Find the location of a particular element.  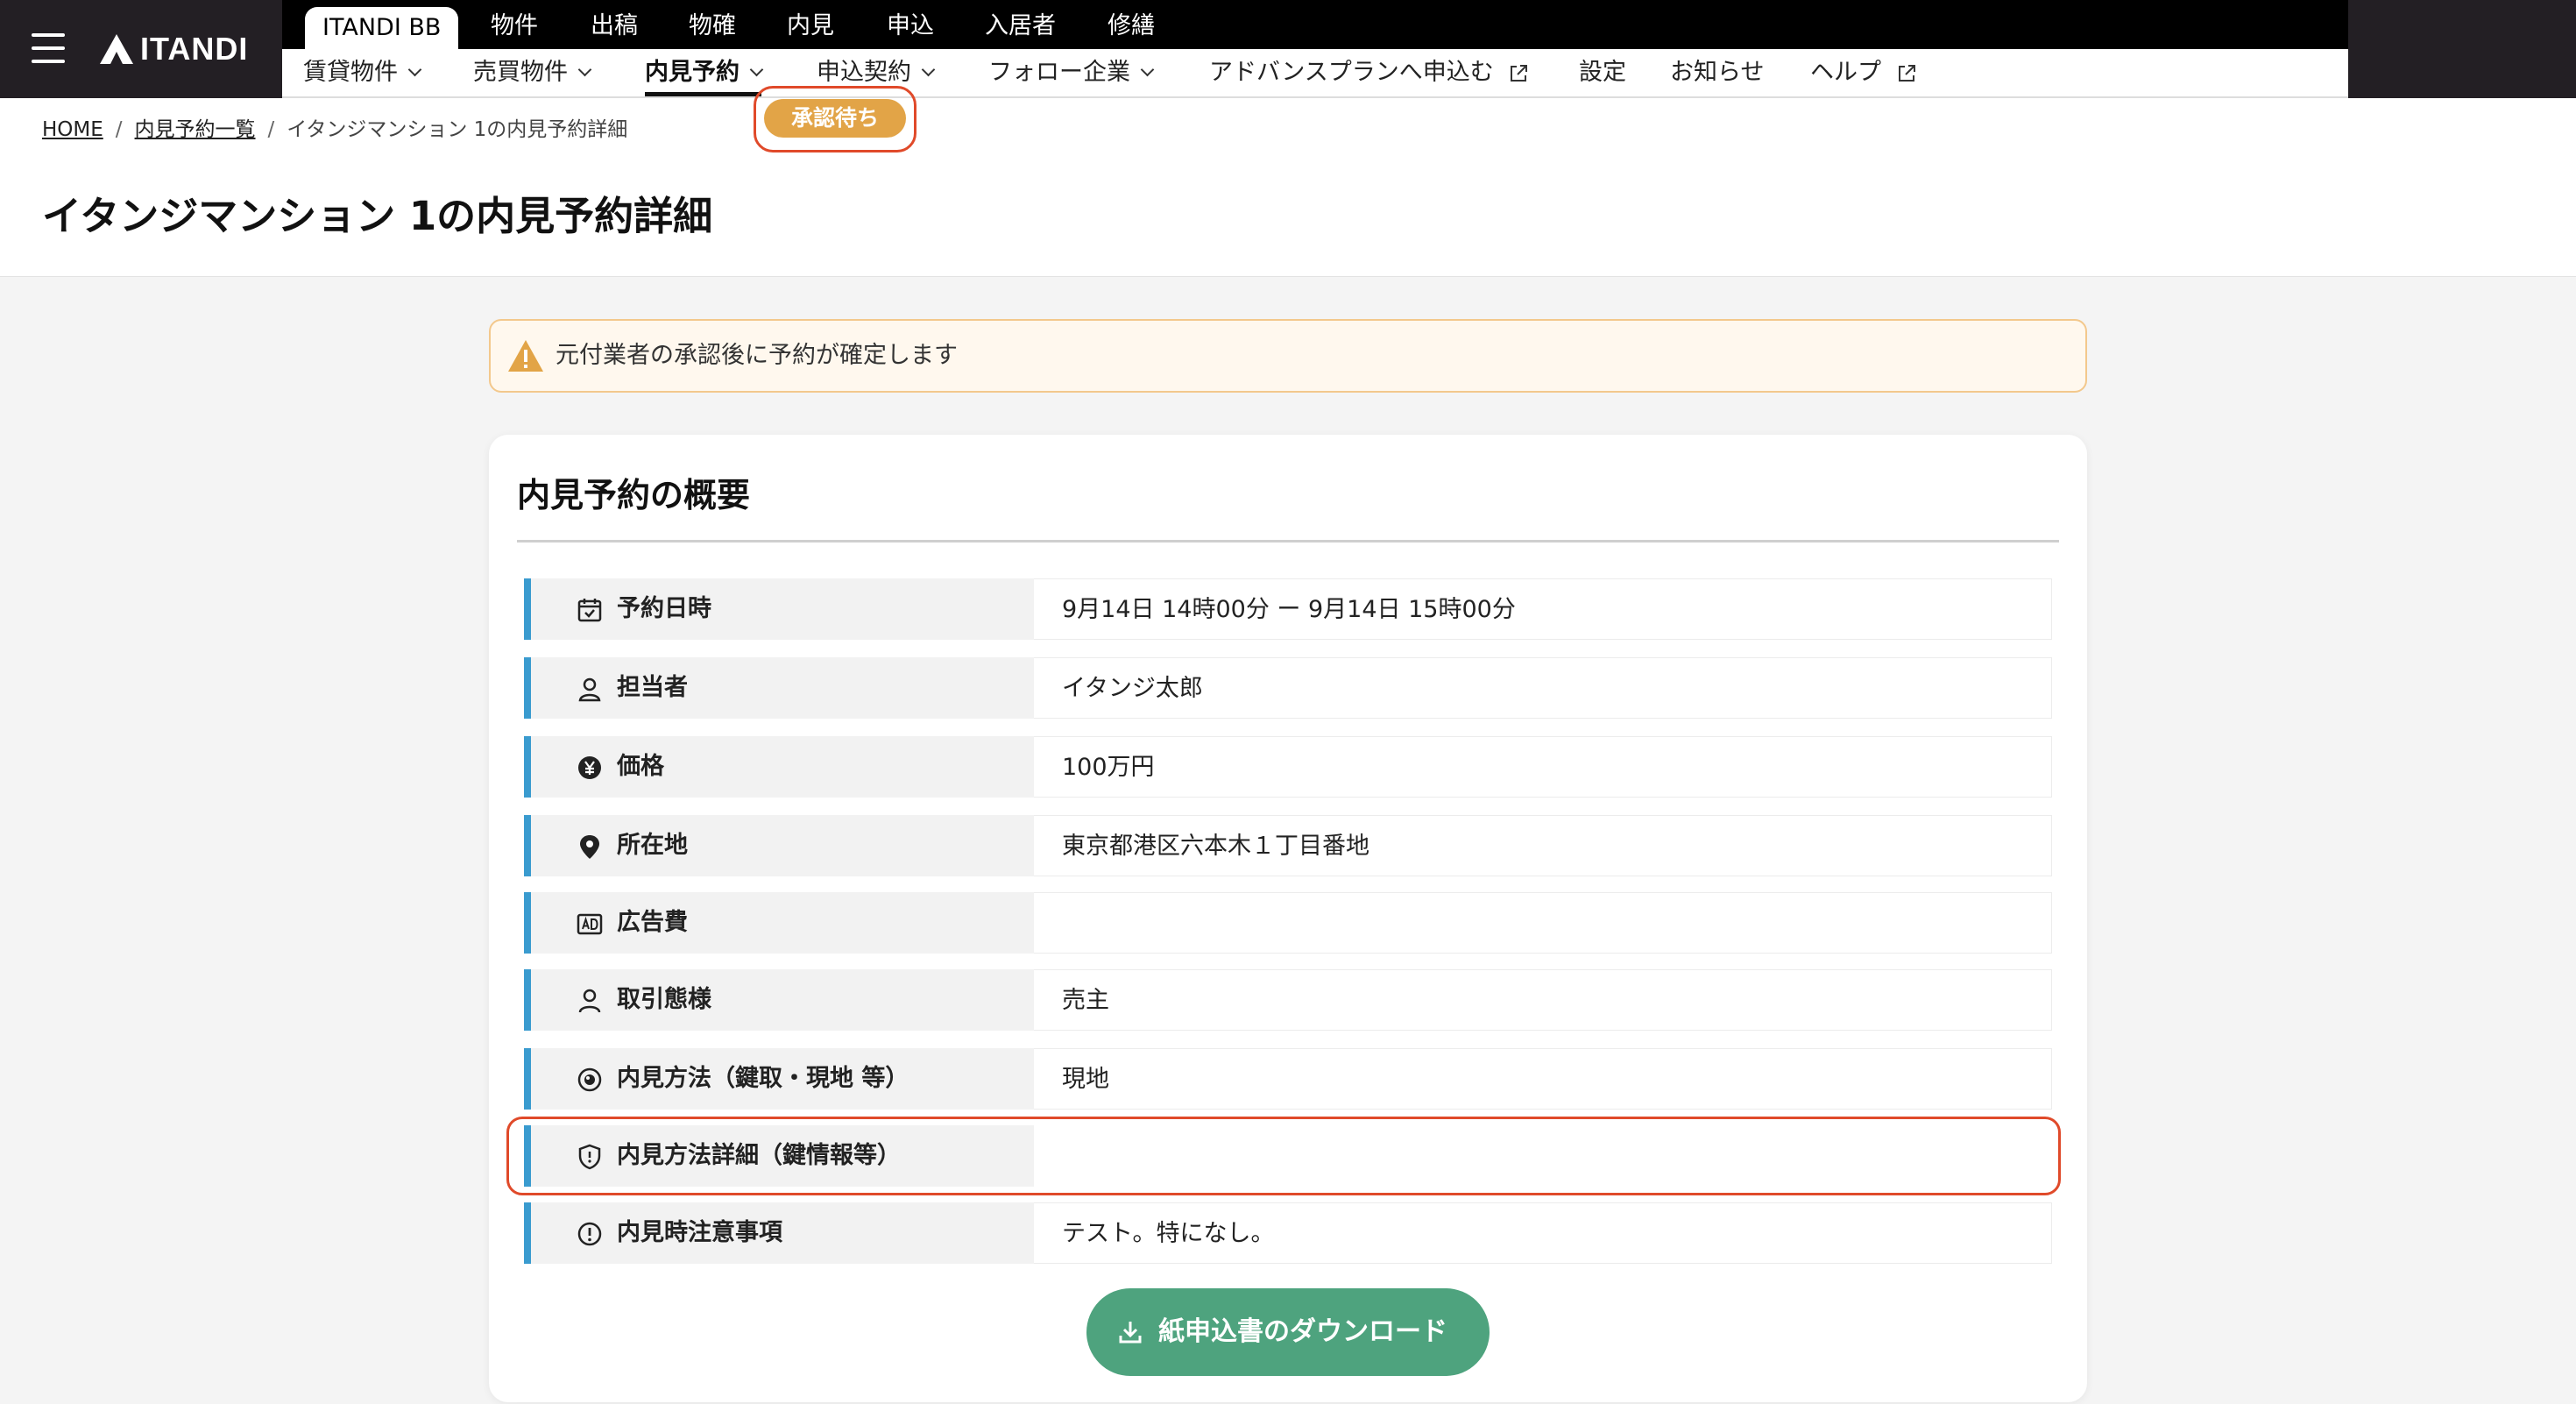

tab-bukken: 物件 is located at coordinates (514, 24).